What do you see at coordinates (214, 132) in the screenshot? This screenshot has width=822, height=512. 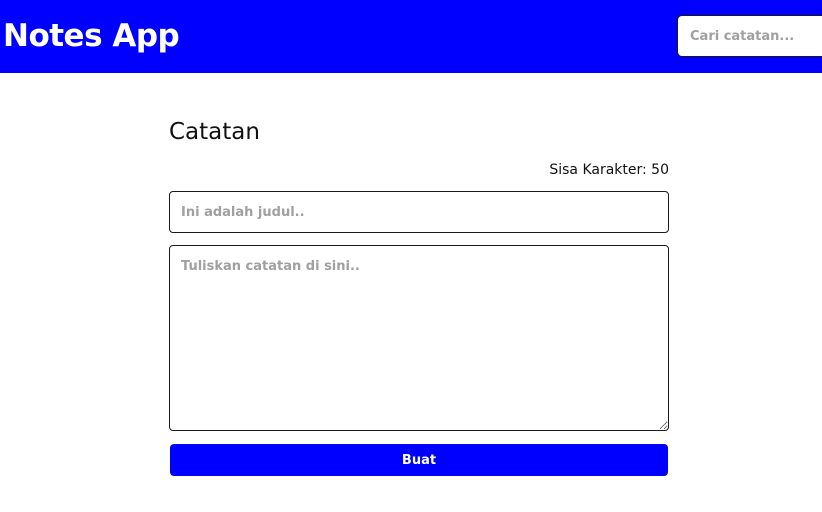 I see `page-title: Catatan` at bounding box center [214, 132].